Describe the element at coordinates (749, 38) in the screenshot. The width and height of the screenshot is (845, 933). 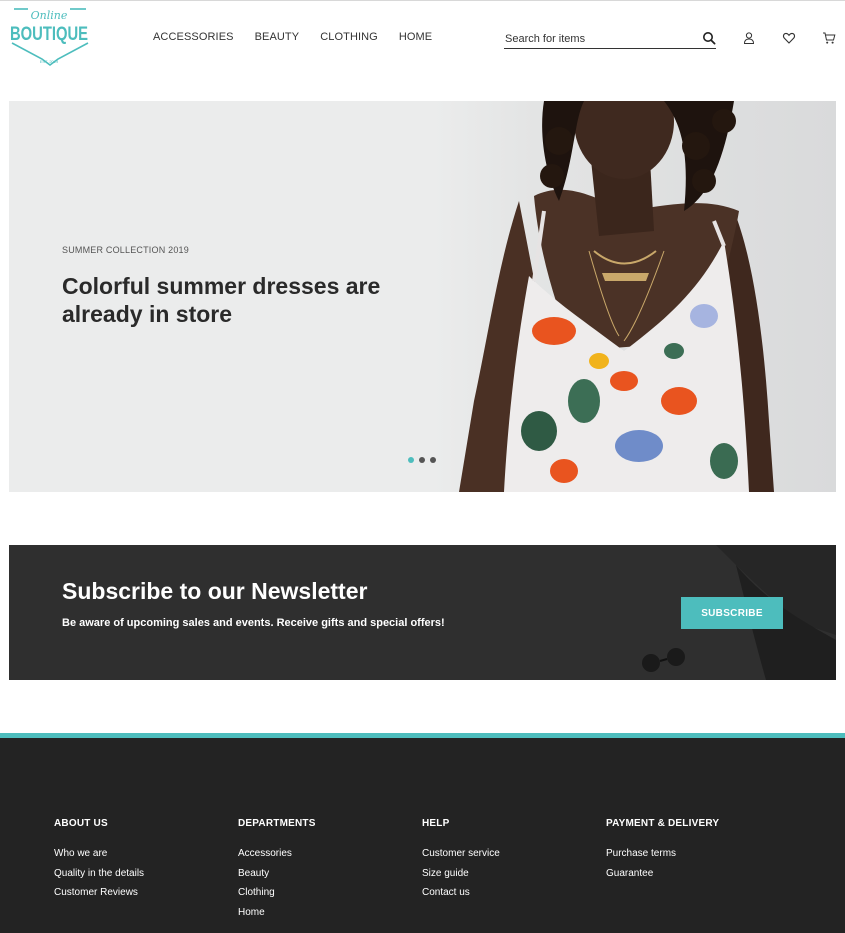
I see `user-icon` at that location.